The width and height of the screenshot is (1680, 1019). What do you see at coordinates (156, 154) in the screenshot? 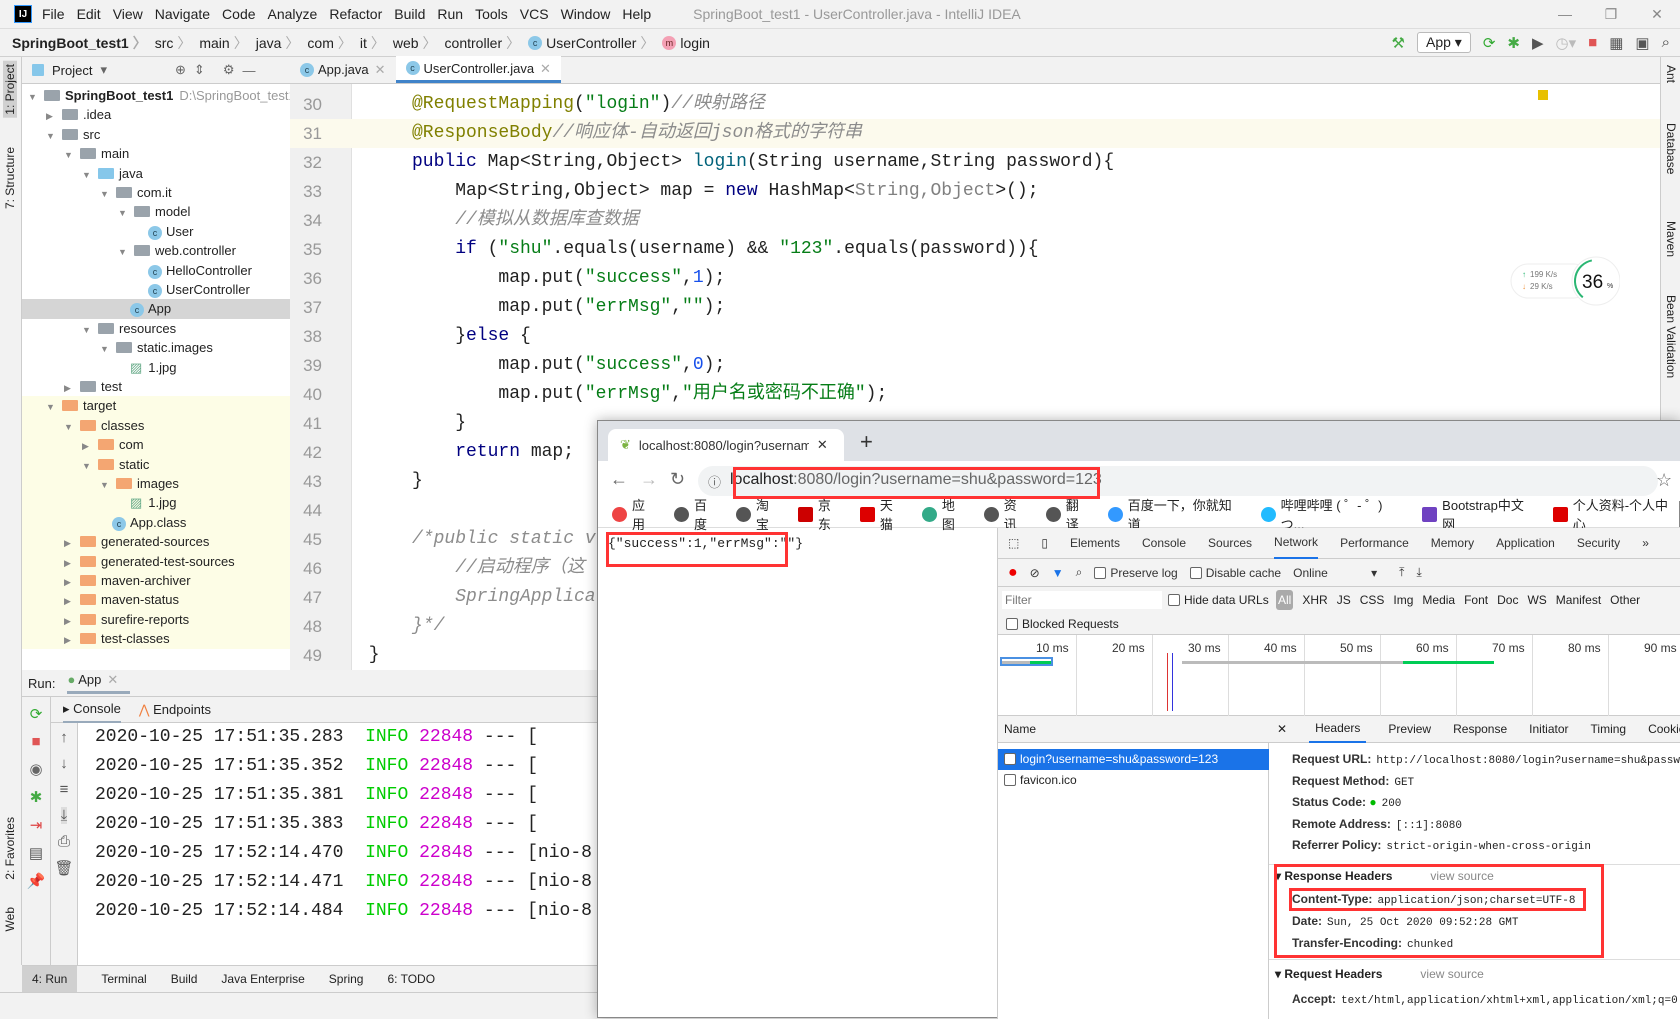
I see `tree-item: ▼ main` at bounding box center [156, 154].